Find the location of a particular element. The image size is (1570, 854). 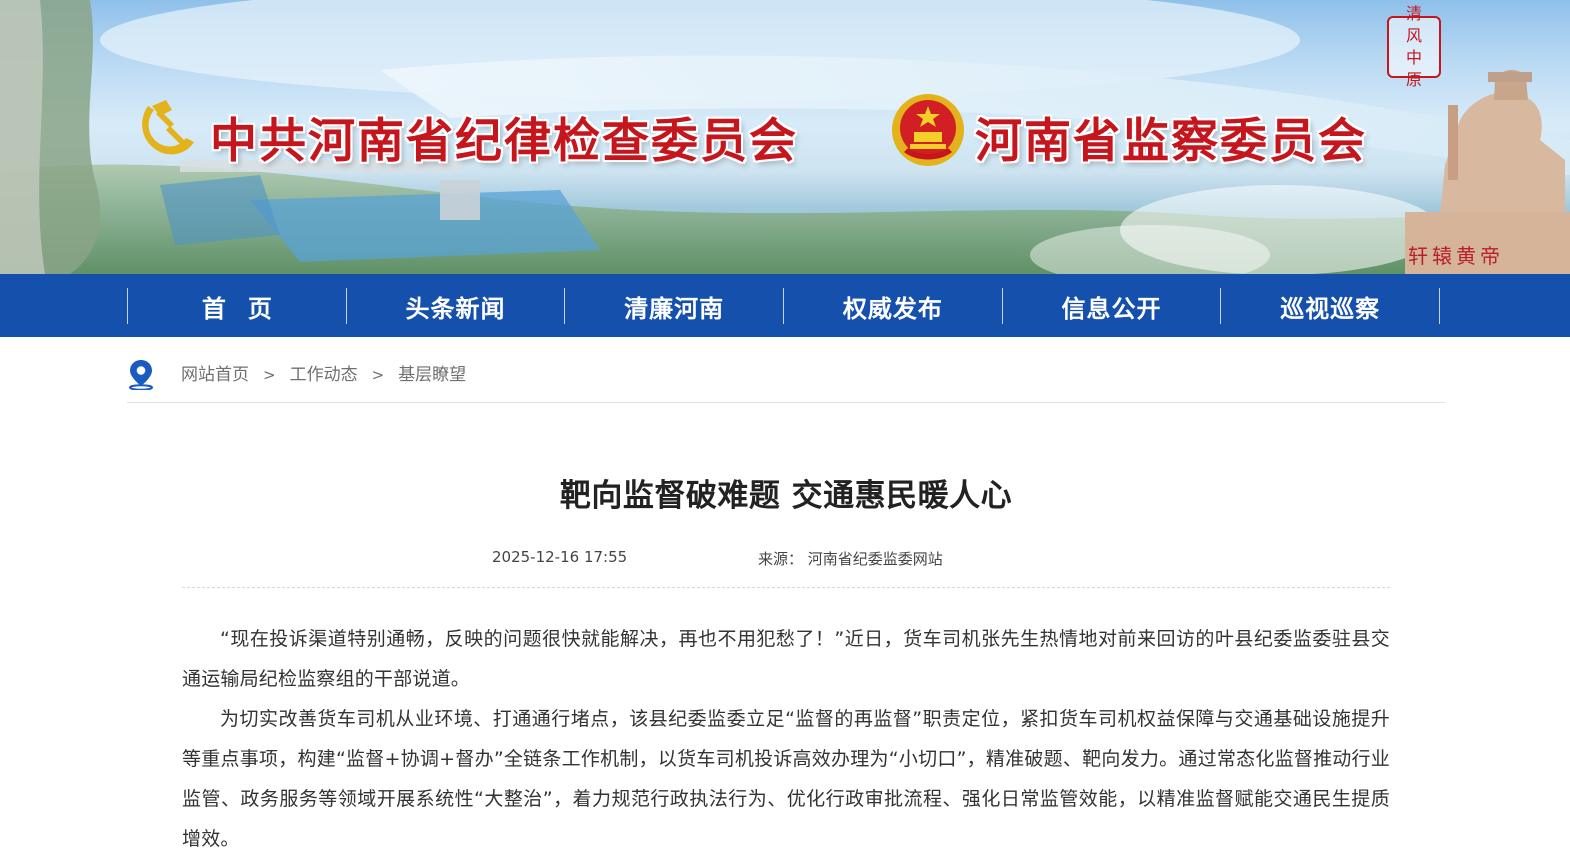

nav-bar: 首页 头条新闻 清廉河南 权威发布 信息公开 巡视巡察 is located at coordinates (784, 306).